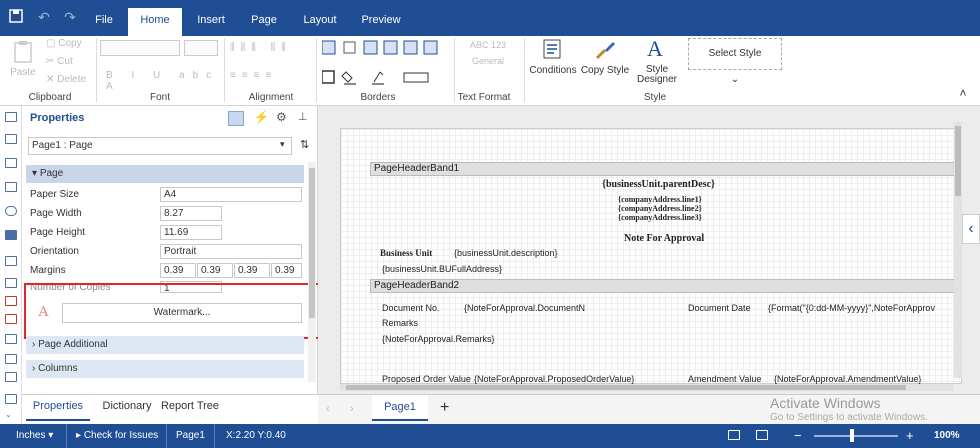 Image resolution: width=980 pixels, height=448 pixels. Describe the element at coordinates (328, 409) in the screenshot. I see `prev-page-icon: ‹` at that location.